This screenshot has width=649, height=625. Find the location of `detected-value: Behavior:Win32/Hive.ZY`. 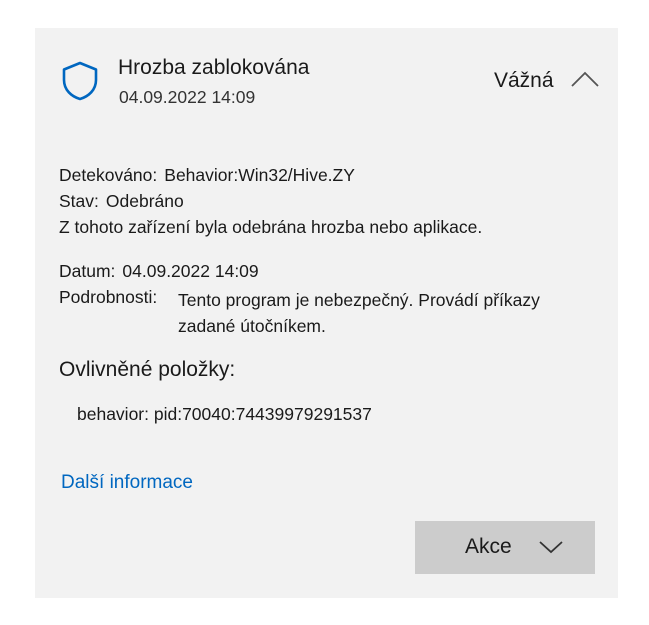

detected-value: Behavior:Win32/Hive.ZY is located at coordinates (259, 175).